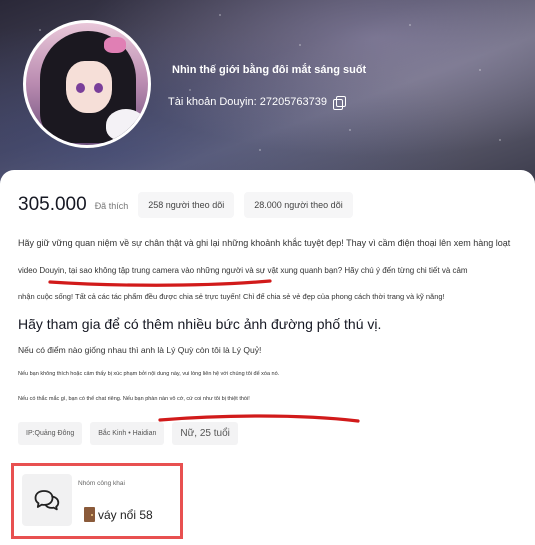 This screenshot has width=535, height=545. What do you see at coordinates (298, 205) in the screenshot?
I see `followers-count: 28.000 người theo dõi` at bounding box center [298, 205].